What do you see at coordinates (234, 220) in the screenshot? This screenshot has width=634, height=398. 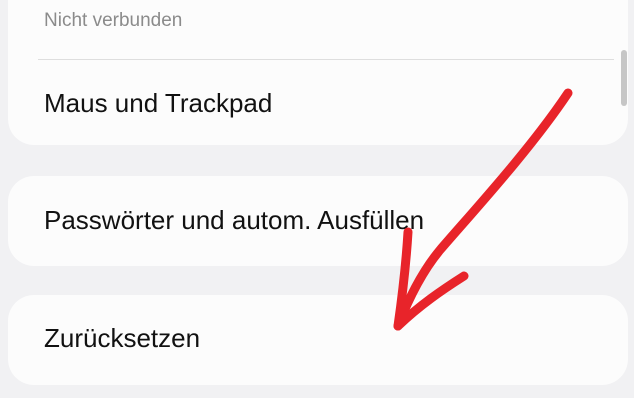 I see `menu-item-passwords-autofill: Passwörter und autom. Ausfüllen` at bounding box center [234, 220].